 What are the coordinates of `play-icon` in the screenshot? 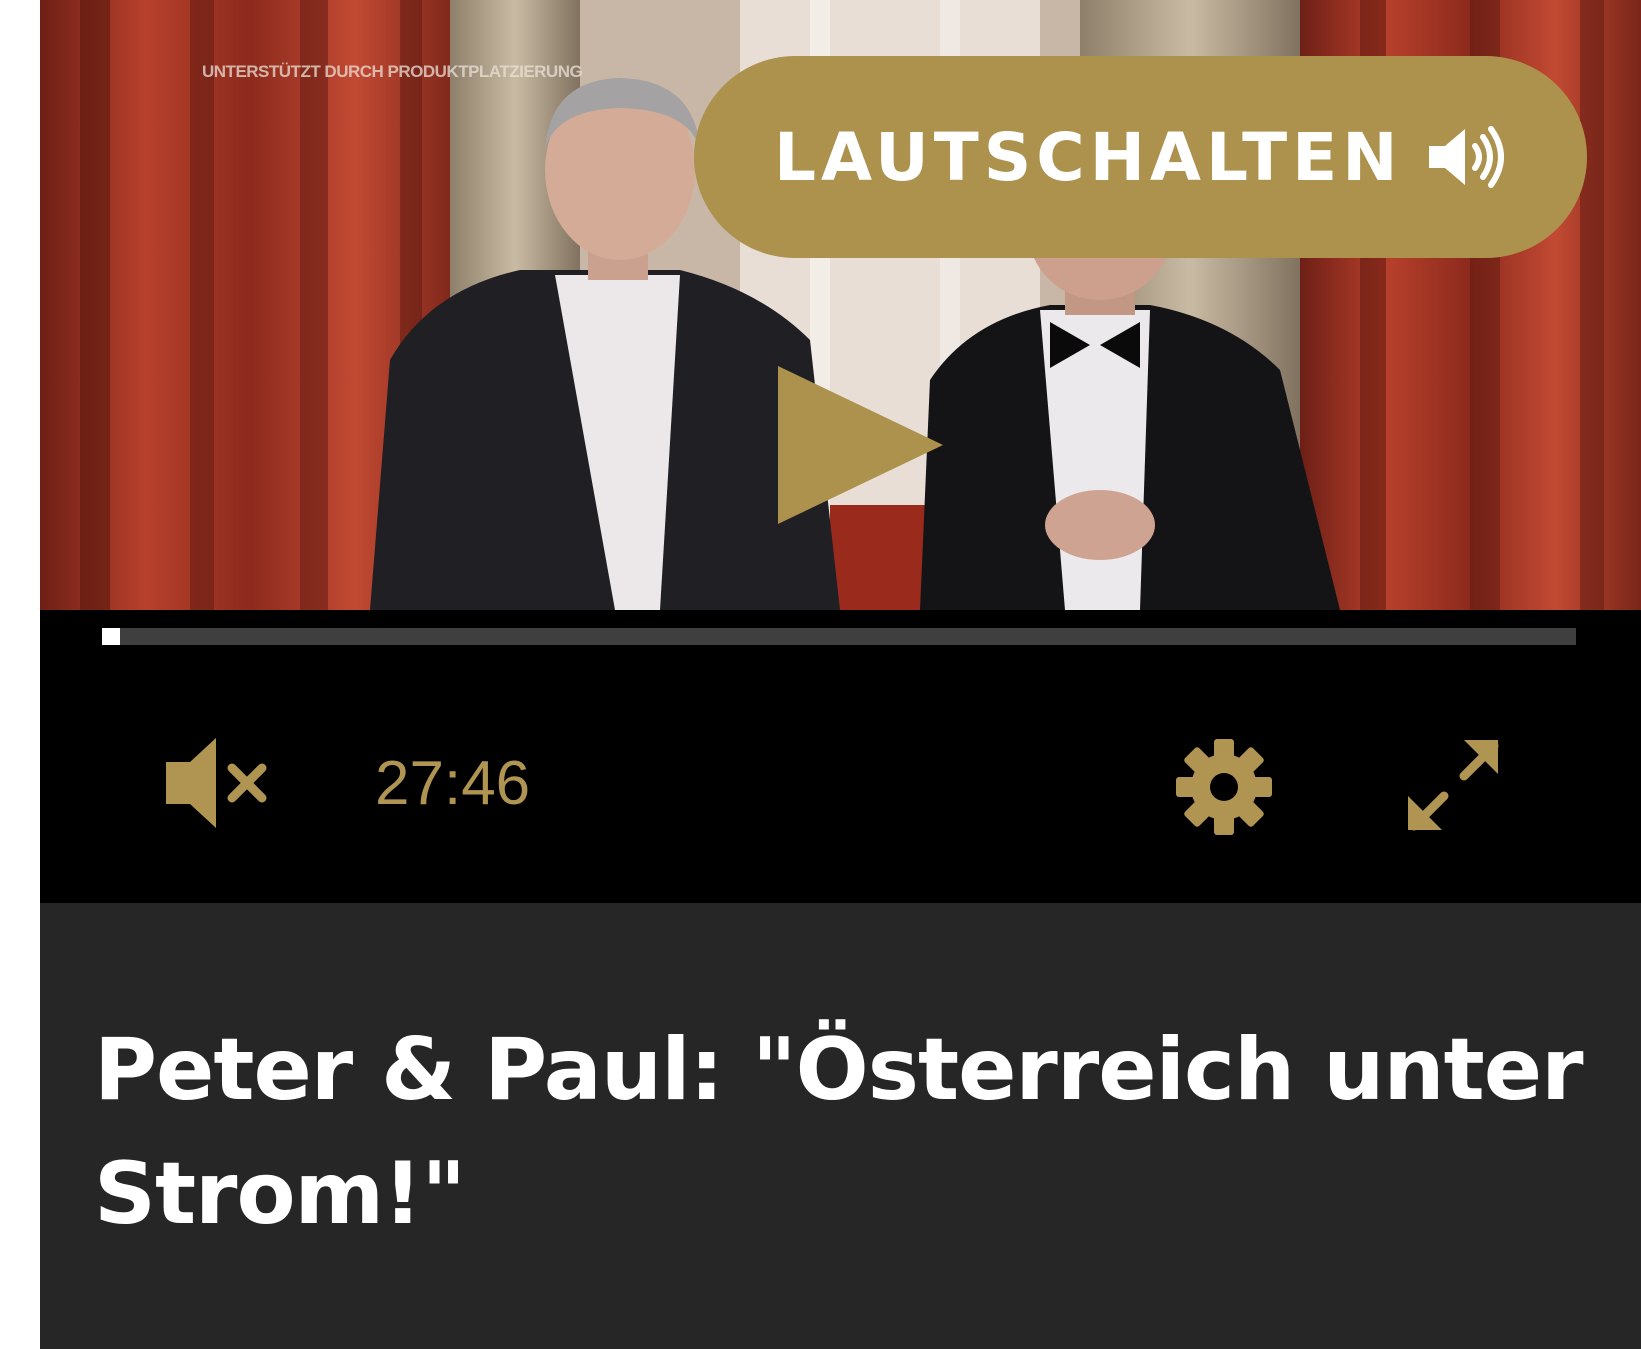 It's located at (860, 445).